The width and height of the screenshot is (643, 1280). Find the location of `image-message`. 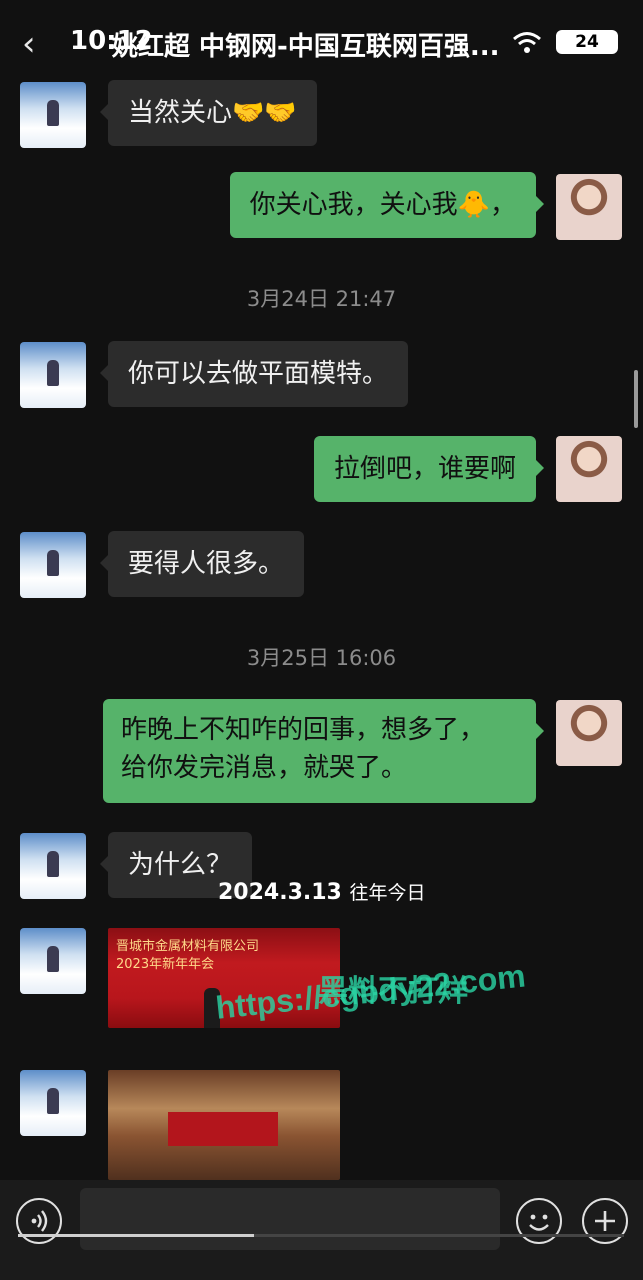

image-message is located at coordinates (224, 1125).